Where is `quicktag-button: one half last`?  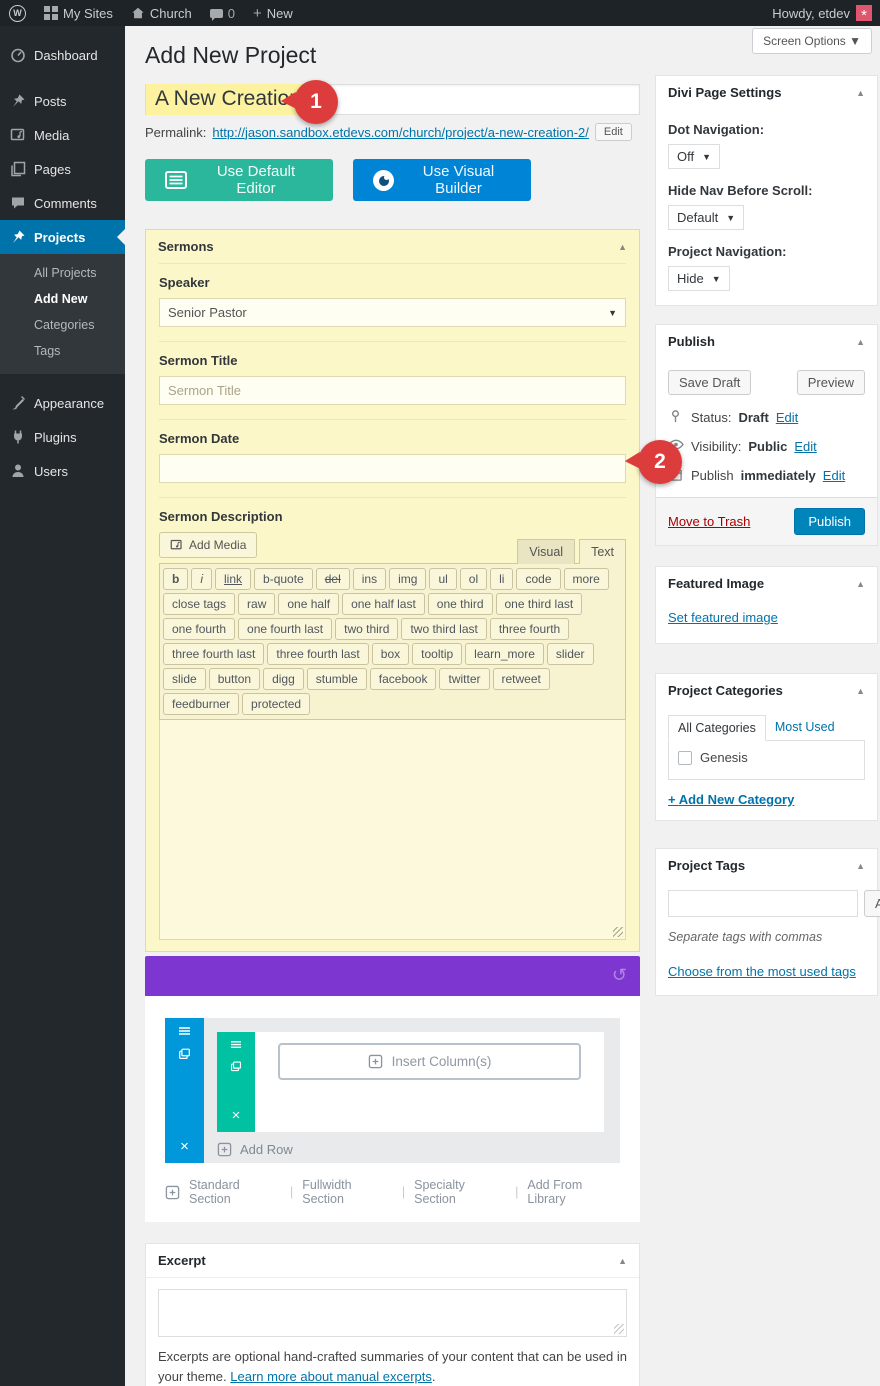 quicktag-button: one half last is located at coordinates (383, 604).